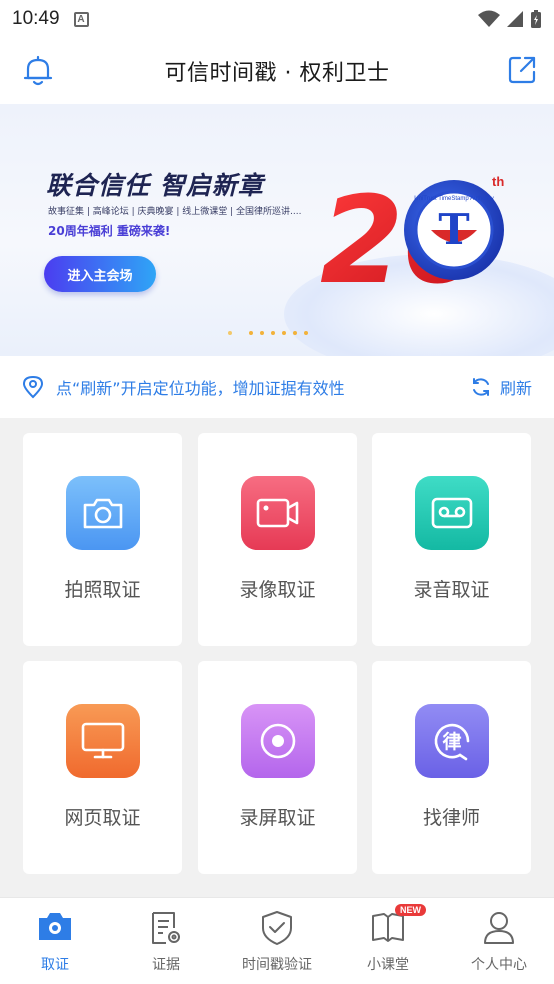  What do you see at coordinates (36, 18) in the screenshot?
I see `status-time: 10:49` at bounding box center [36, 18].